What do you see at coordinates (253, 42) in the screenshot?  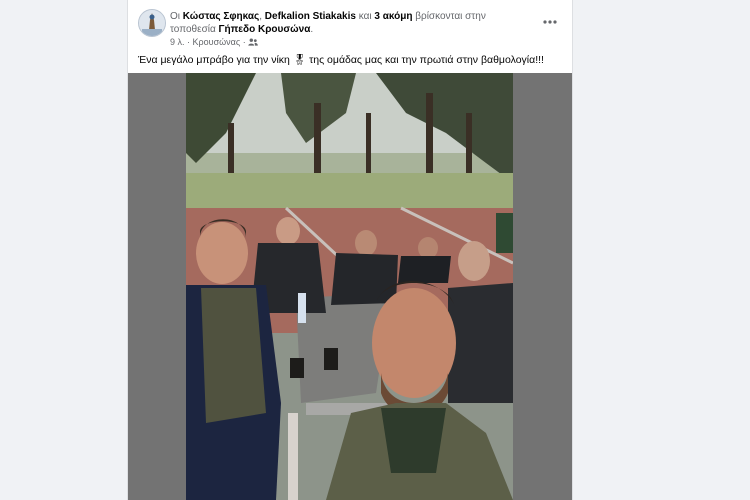 I see `friends-icon` at bounding box center [253, 42].